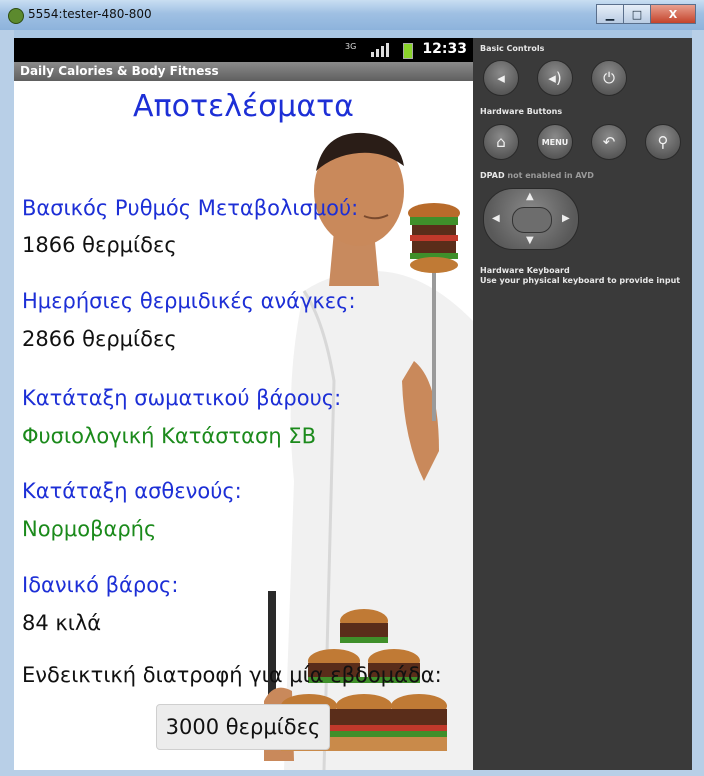  I want to click on bmr-label: Βασικός Ρυθμός Μεταβολισμού:, so click(190, 208).